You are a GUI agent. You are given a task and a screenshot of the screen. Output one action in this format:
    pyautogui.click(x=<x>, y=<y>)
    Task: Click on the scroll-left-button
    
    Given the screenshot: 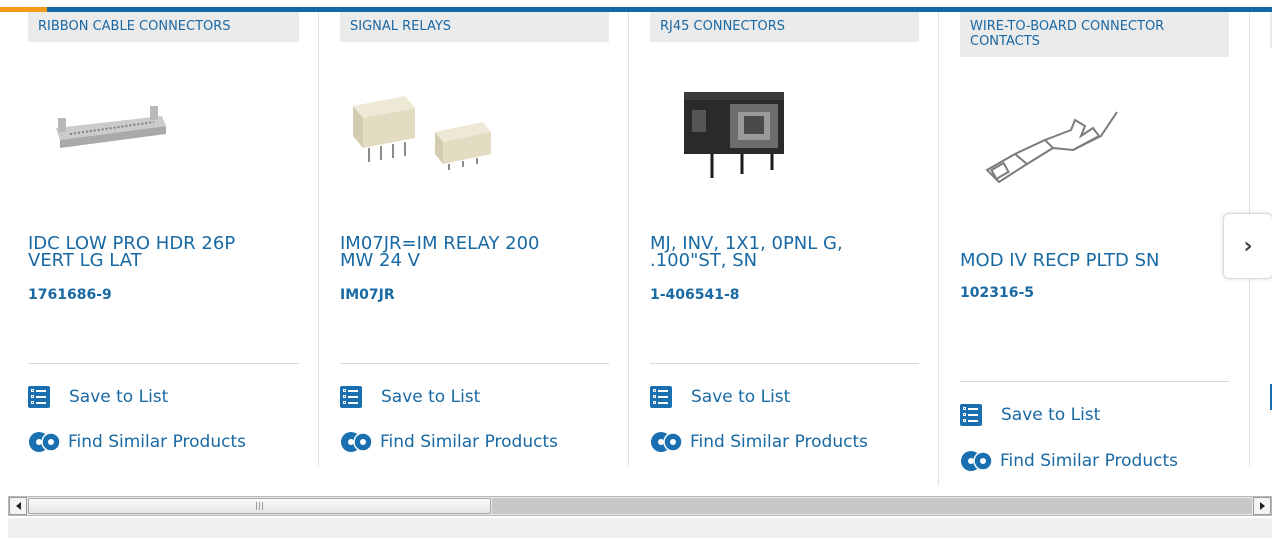 What is the action you would take?
    pyautogui.click(x=18, y=506)
    